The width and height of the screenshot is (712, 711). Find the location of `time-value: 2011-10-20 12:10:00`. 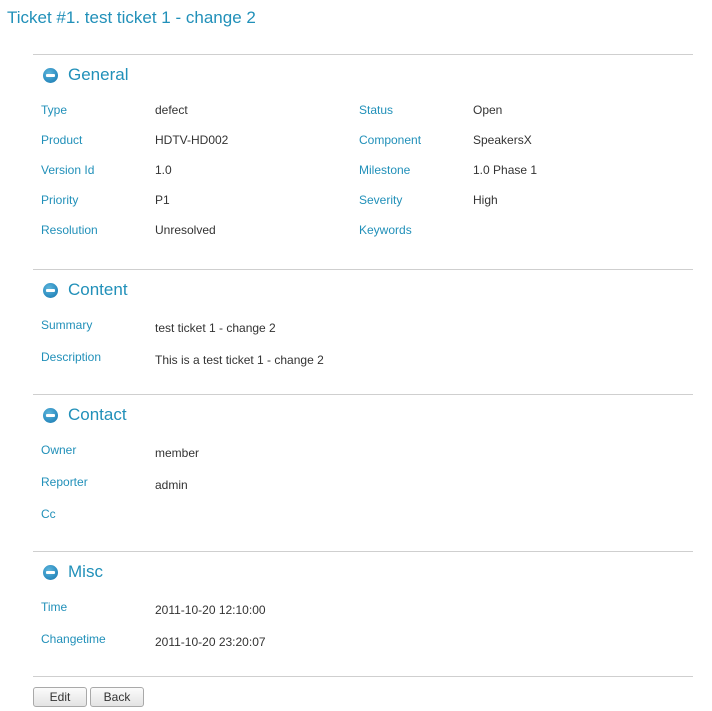

time-value: 2011-10-20 12:10:00 is located at coordinates (210, 610).